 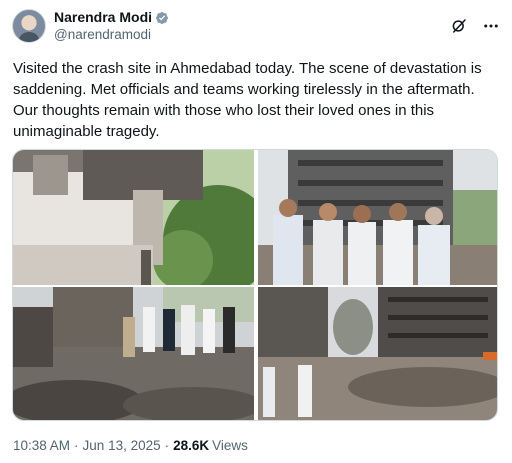 What do you see at coordinates (103, 17) in the screenshot?
I see `author-display-name: Narendra Modi` at bounding box center [103, 17].